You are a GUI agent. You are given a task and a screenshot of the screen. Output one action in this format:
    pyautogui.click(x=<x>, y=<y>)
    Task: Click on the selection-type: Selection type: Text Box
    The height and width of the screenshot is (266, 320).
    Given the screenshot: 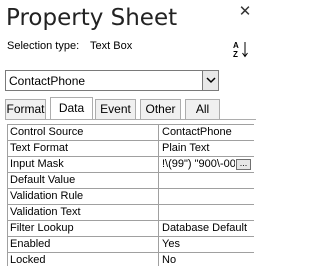 What is the action you would take?
    pyautogui.click(x=69, y=46)
    